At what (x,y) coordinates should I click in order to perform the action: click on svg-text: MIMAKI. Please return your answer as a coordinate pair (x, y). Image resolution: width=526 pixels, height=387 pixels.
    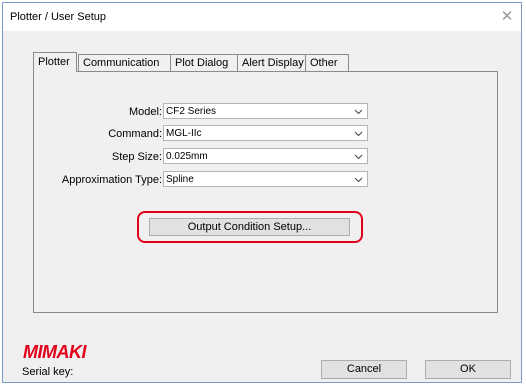
    Looking at the image, I should click on (55, 352).